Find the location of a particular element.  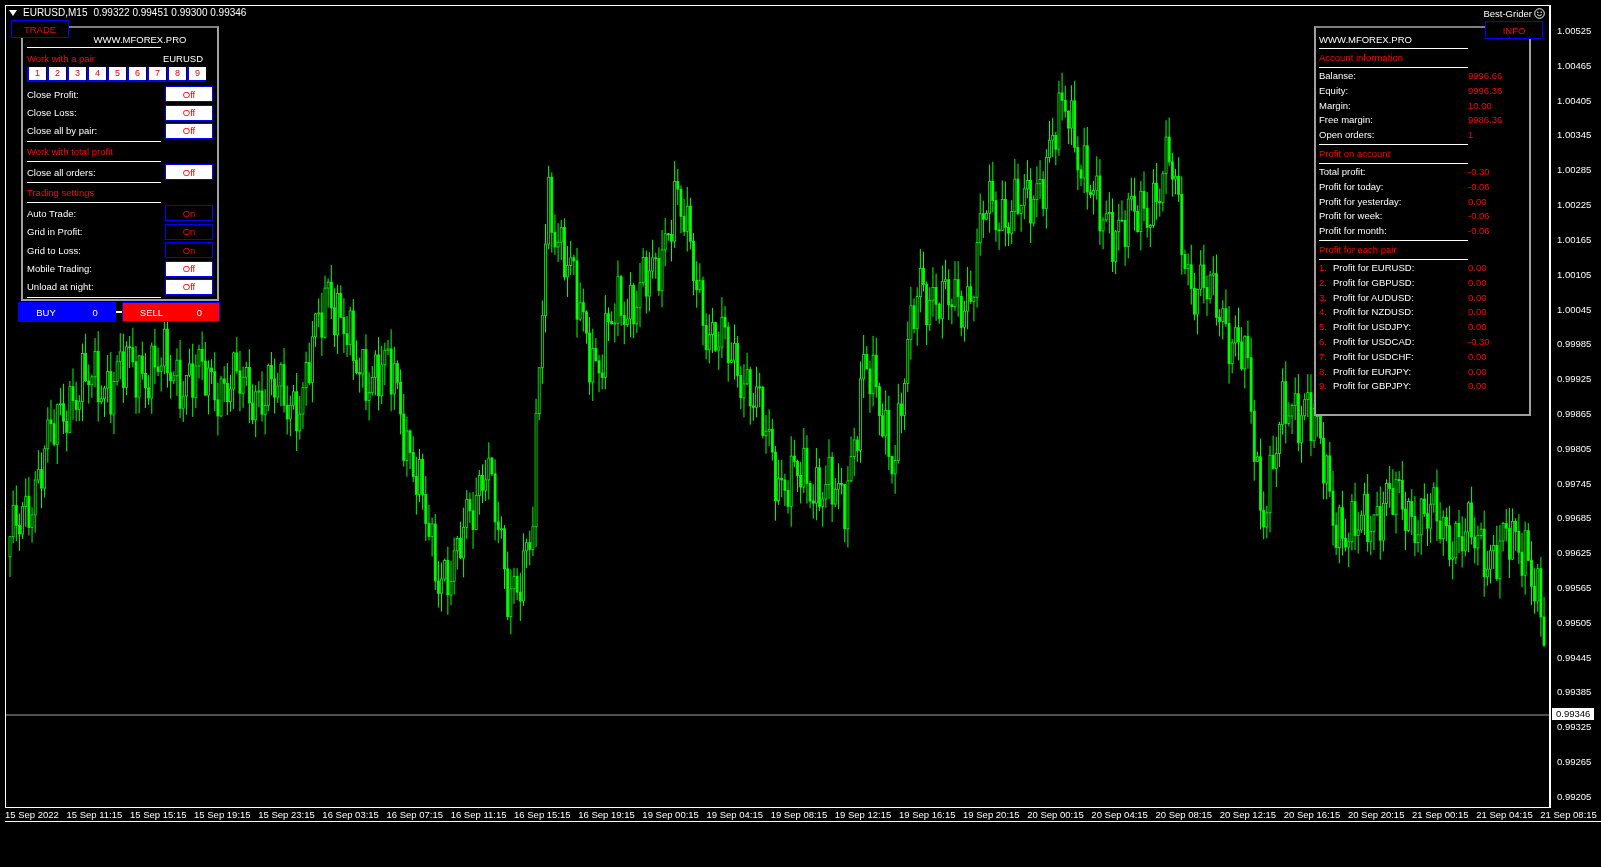

pair-button: 8 is located at coordinates (176, 74).